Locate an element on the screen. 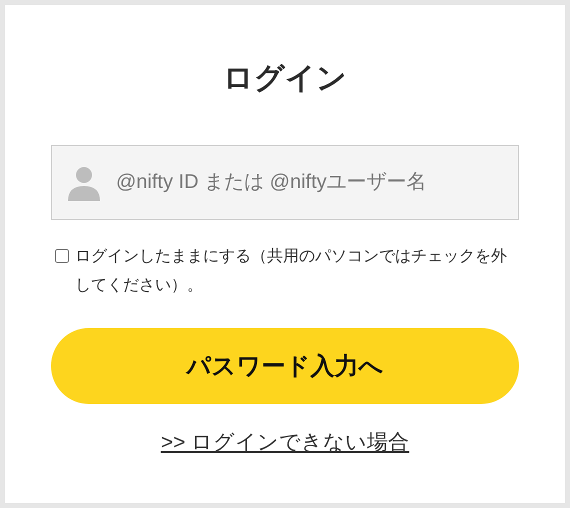  id-input-field: @nifty ID または @niftyユーザー名 is located at coordinates (285, 182).